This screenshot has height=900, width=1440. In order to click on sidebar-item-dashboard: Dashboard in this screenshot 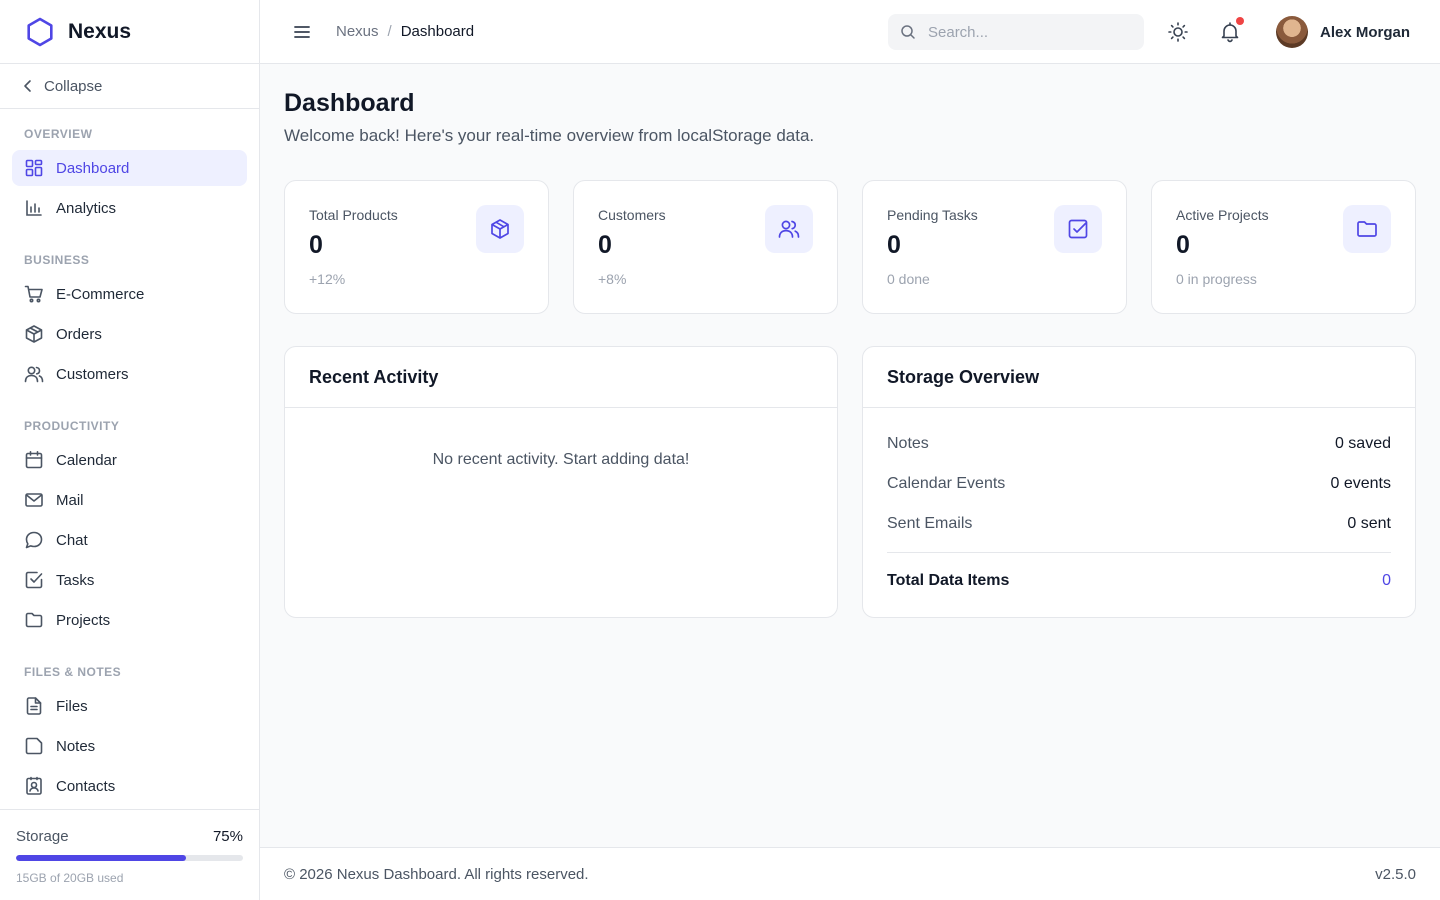, I will do `click(129, 168)`.